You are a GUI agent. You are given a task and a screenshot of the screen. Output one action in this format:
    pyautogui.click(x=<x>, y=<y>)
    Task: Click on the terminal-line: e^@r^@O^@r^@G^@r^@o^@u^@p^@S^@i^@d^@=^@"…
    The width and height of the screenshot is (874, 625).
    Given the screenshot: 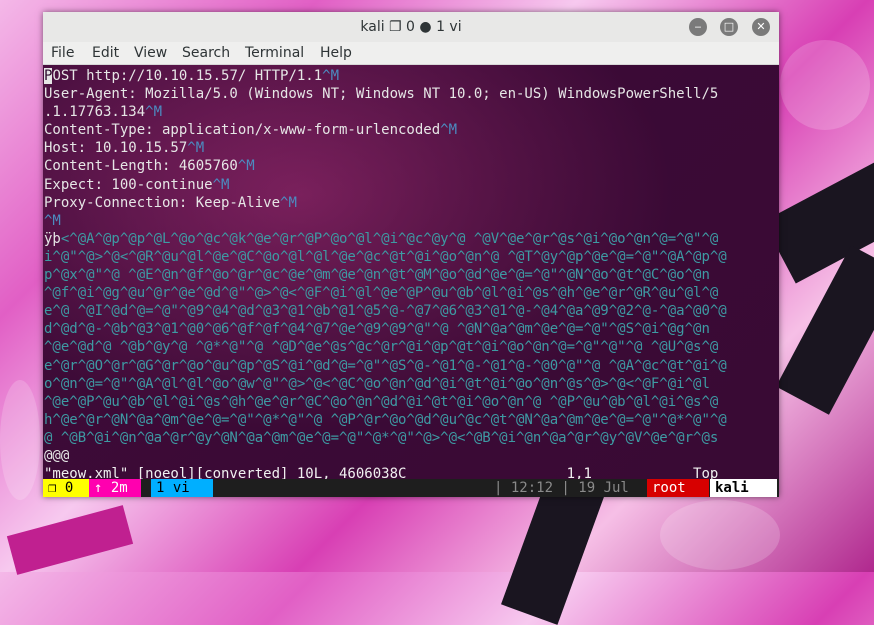 What is the action you would take?
    pyautogui.click(x=411, y=366)
    